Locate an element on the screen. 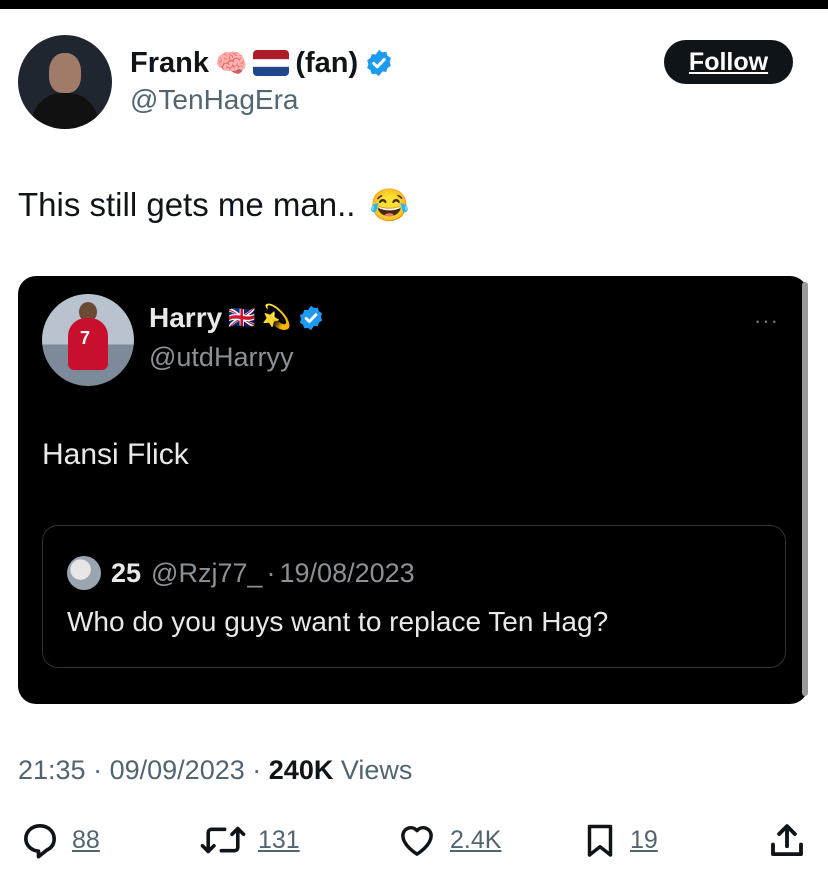 The image size is (828, 882). retweet-count: 131 is located at coordinates (279, 839).